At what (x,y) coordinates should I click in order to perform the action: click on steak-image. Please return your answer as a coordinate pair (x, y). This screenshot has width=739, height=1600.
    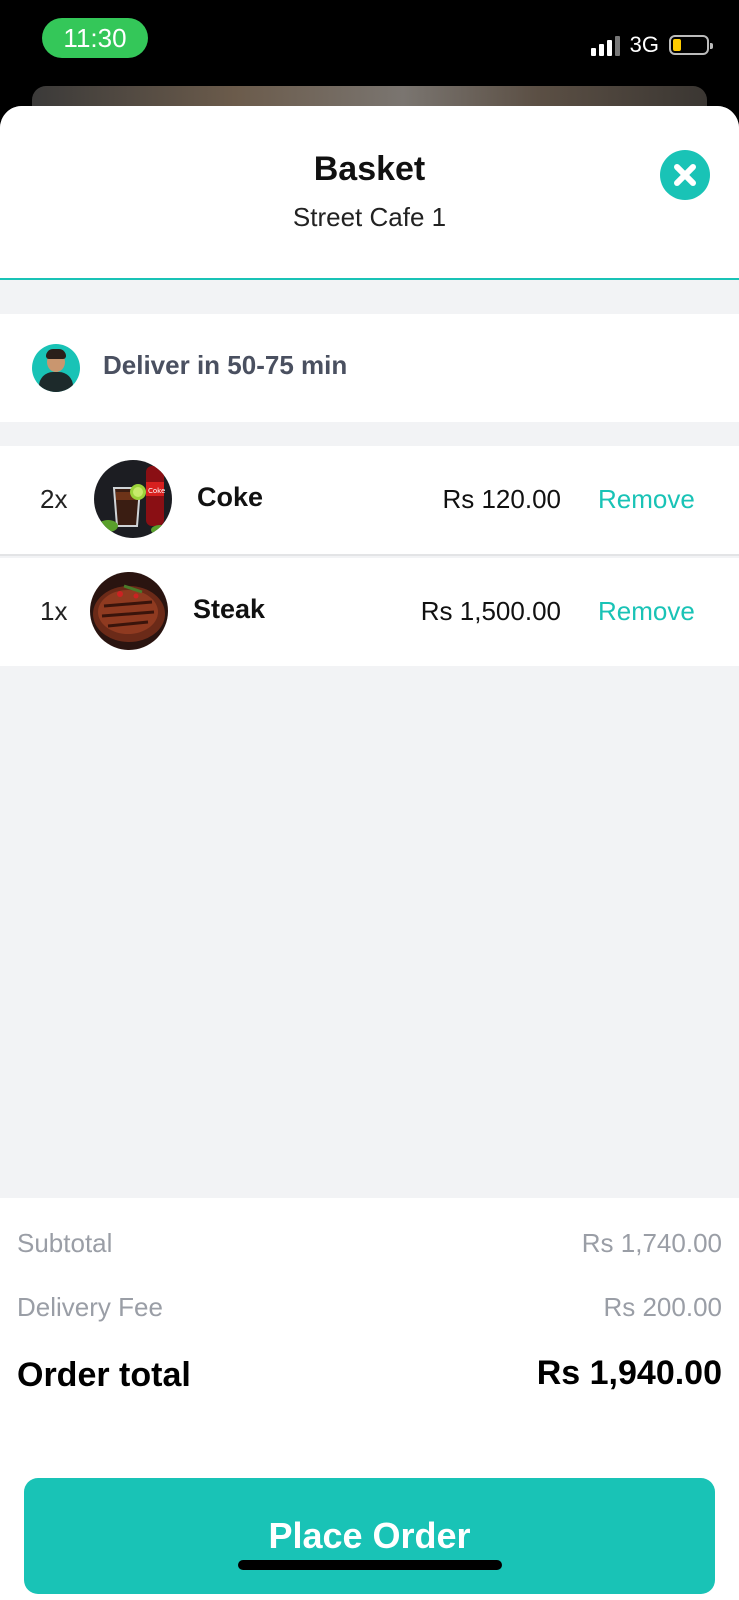
    Looking at the image, I should click on (129, 611).